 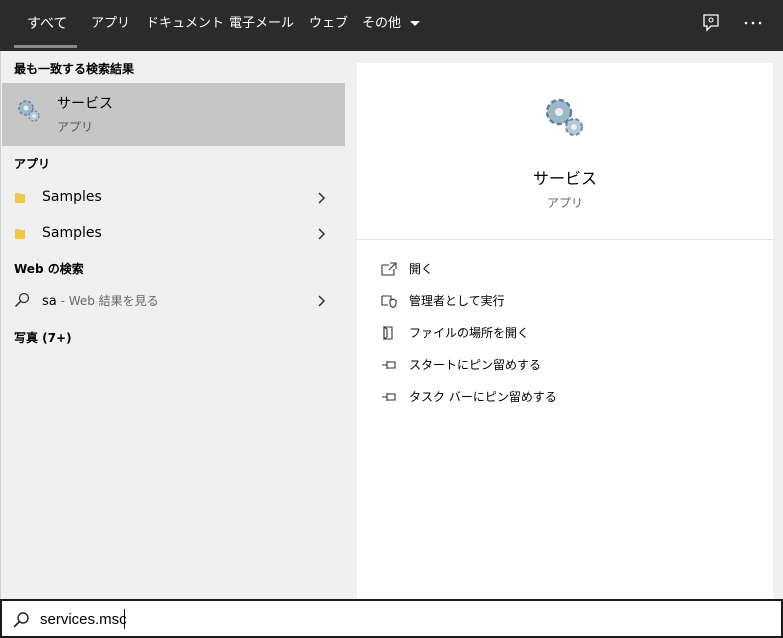 I want to click on action-open: 開く, so click(x=567, y=269).